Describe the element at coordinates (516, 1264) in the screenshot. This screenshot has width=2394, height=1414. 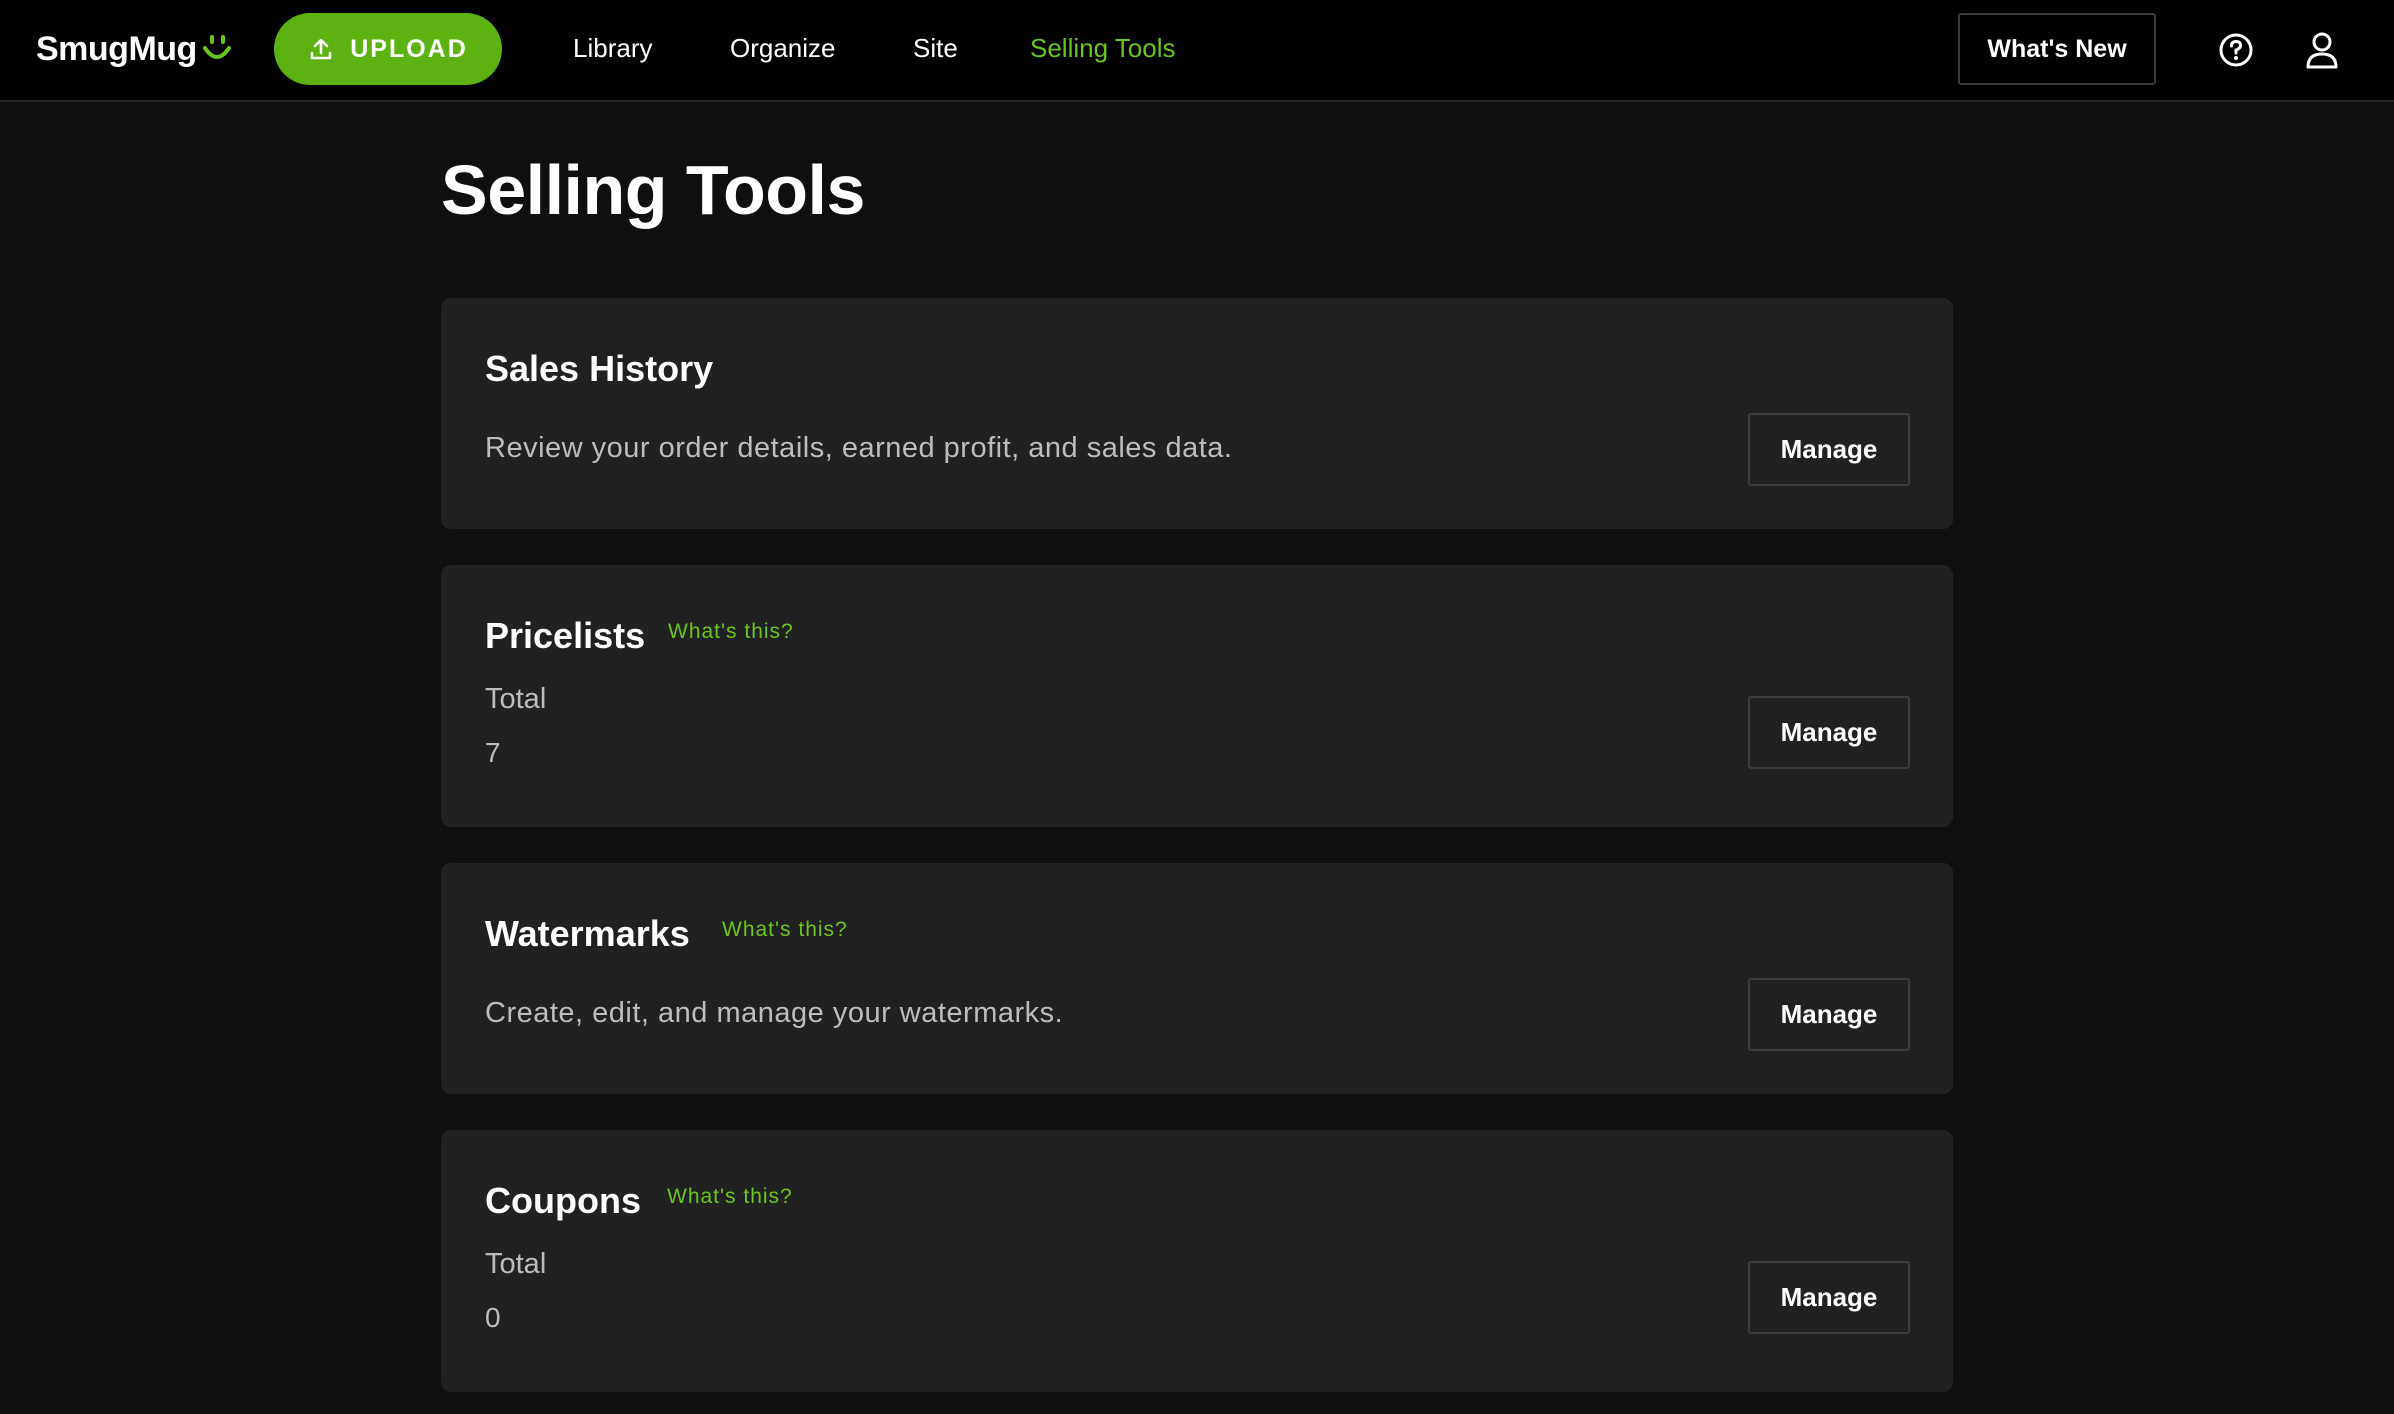
I see `coupons-total-label: Total` at that location.